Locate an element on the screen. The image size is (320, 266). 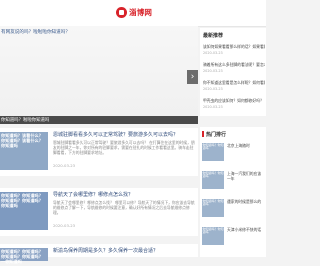
slider-next-button: › is located at coordinates (192, 77).